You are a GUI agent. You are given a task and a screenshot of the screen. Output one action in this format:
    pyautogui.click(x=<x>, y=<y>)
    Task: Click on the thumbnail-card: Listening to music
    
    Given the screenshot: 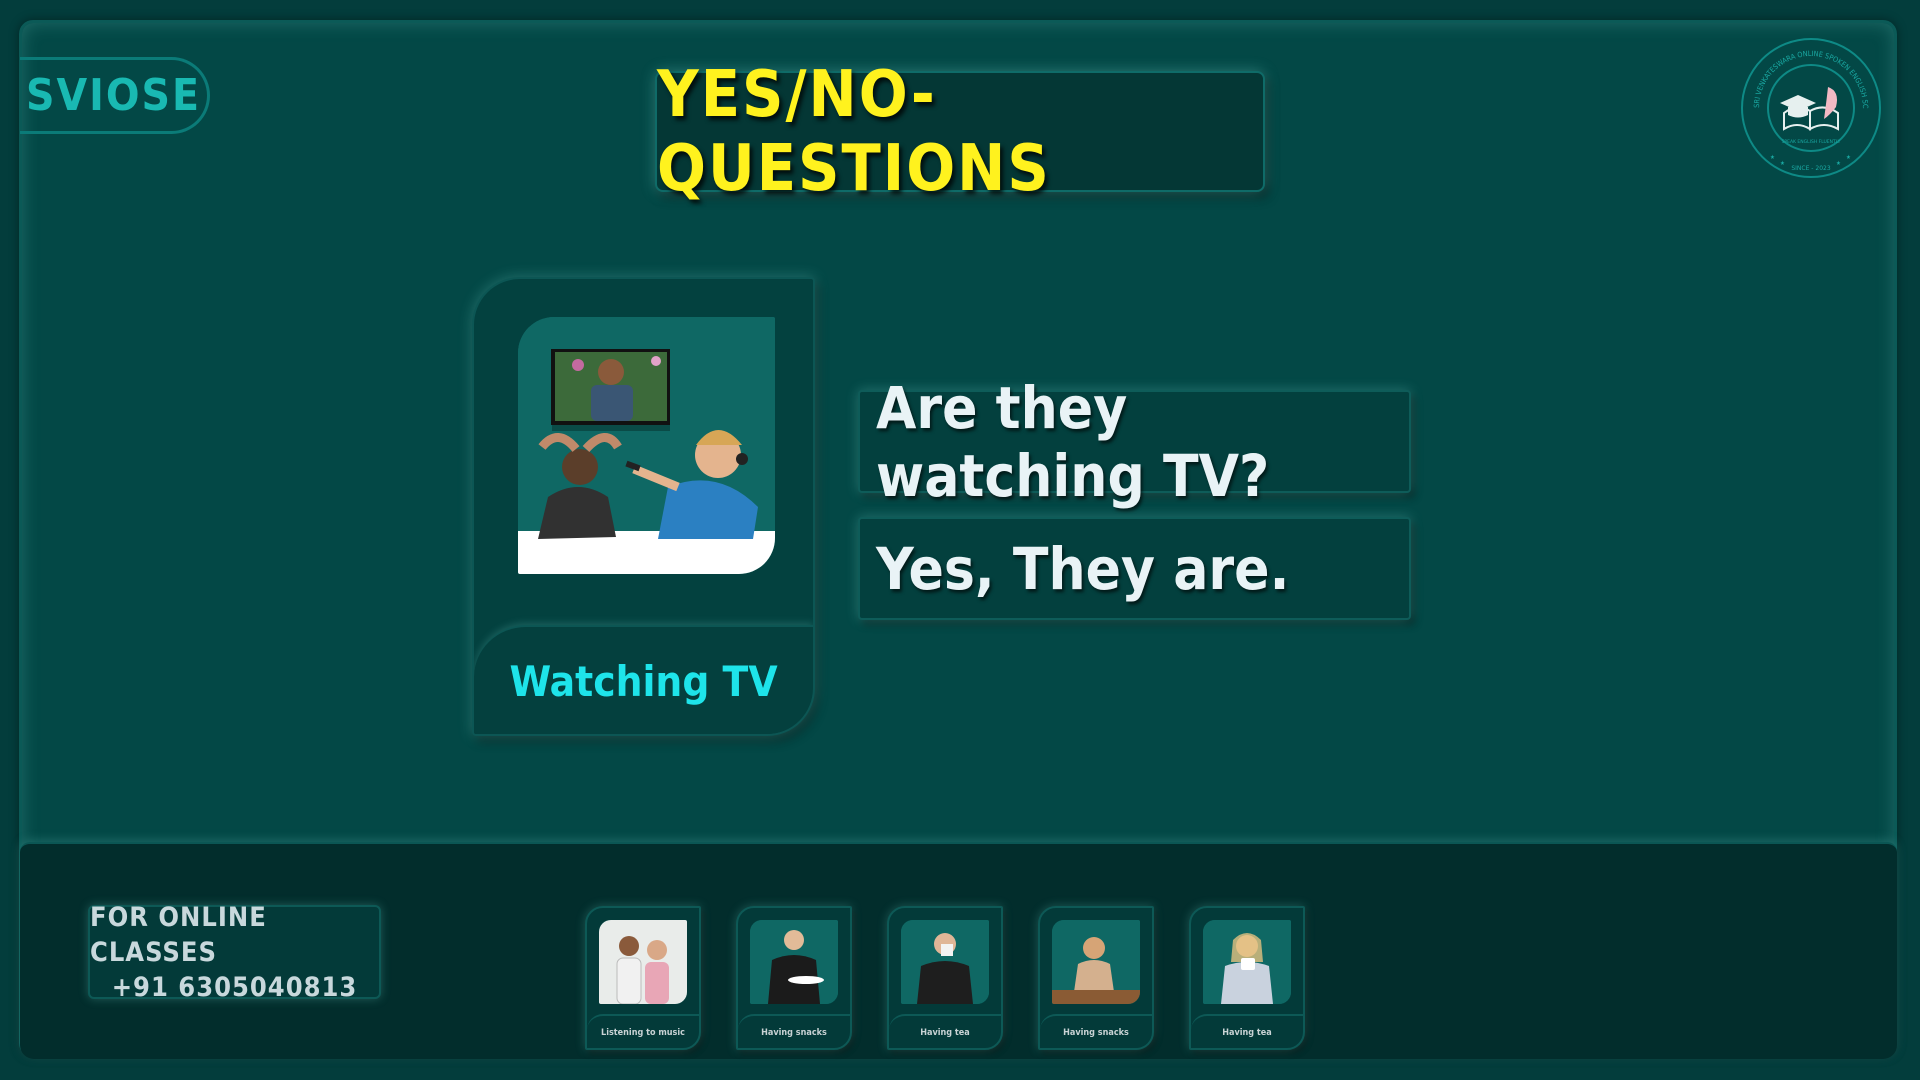 What is the action you would take?
    pyautogui.click(x=643, y=978)
    